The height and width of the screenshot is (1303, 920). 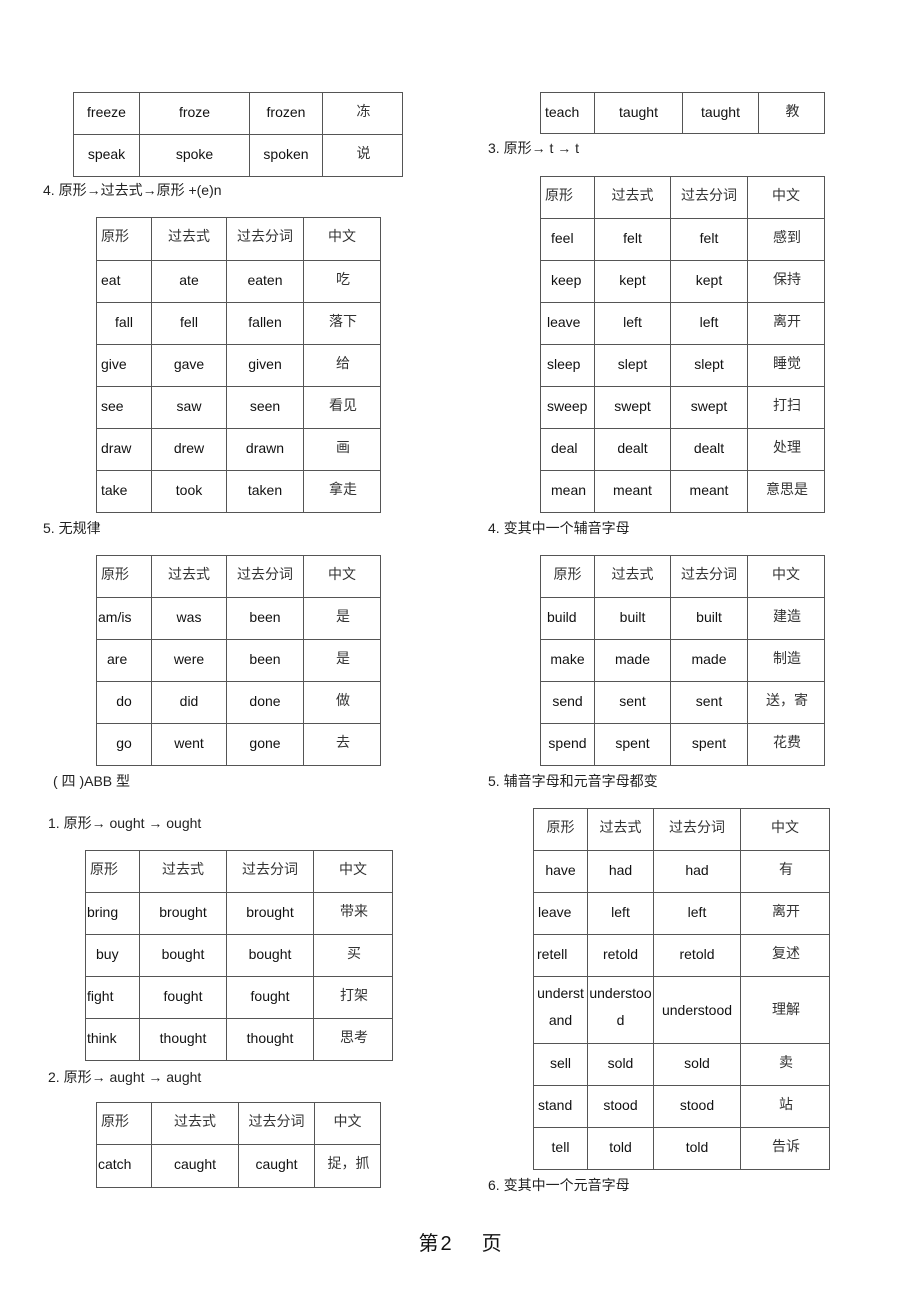 I want to click on table-row: retell retold retold 复述, so click(x=681, y=955).